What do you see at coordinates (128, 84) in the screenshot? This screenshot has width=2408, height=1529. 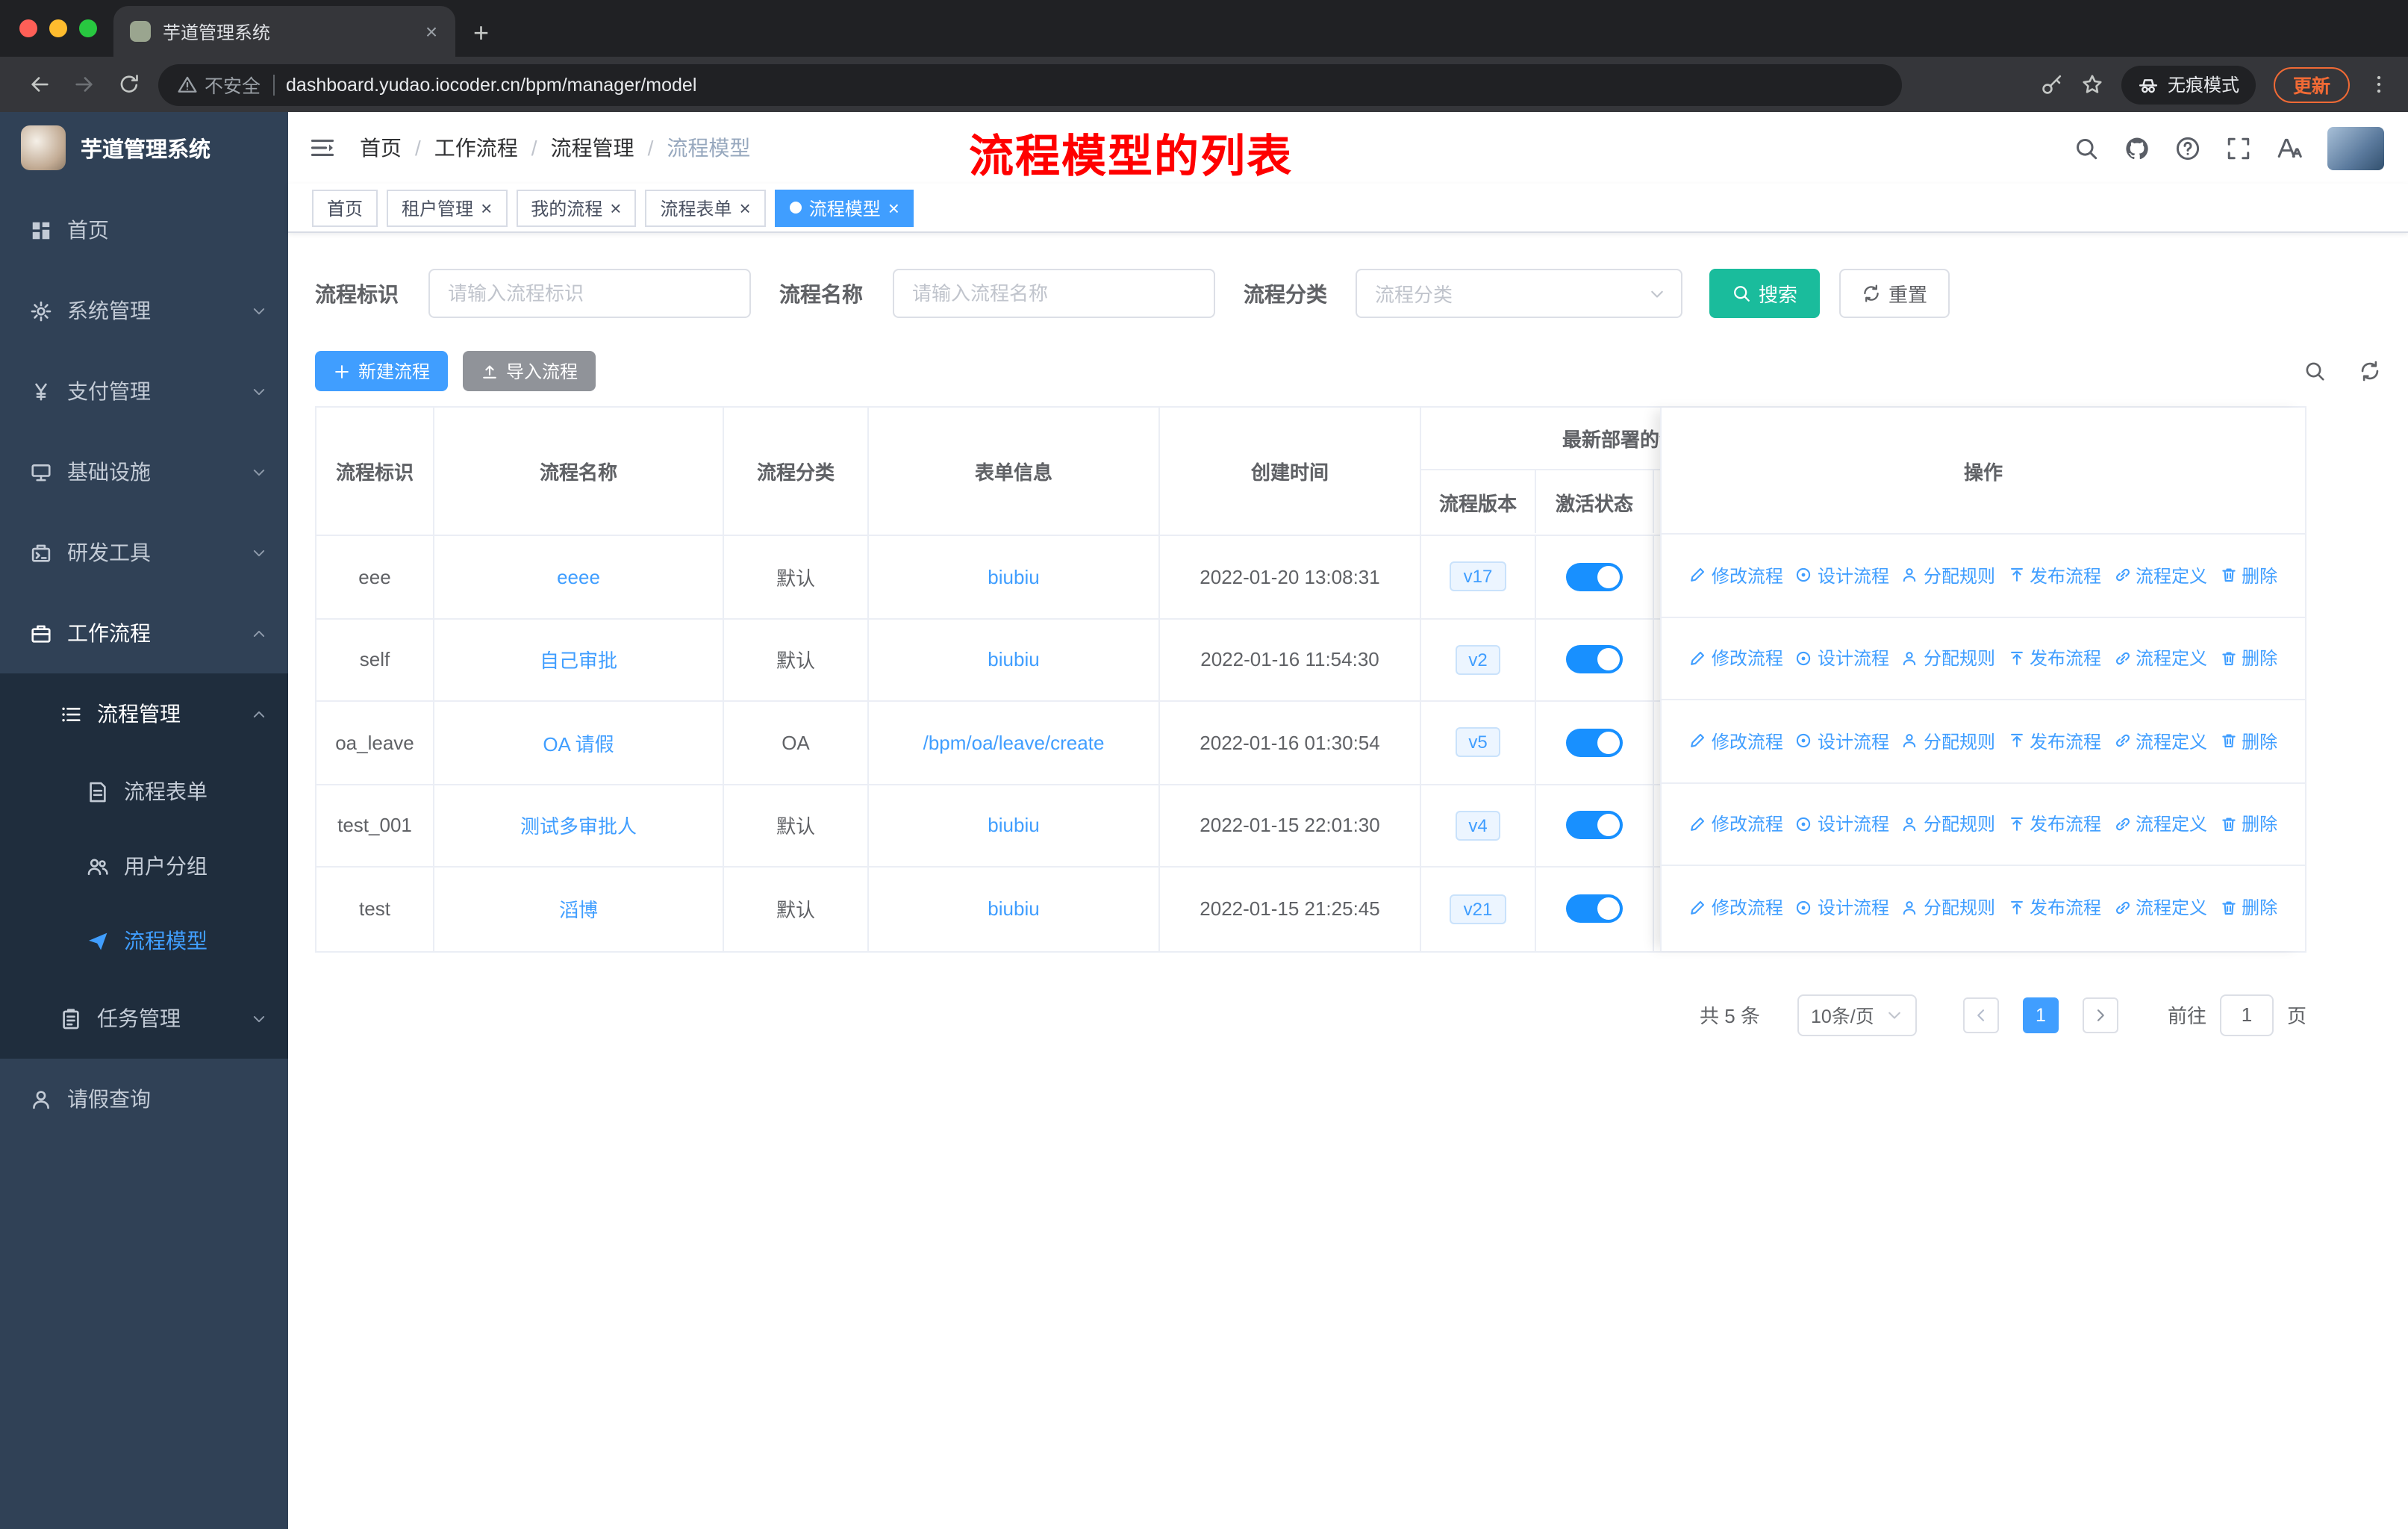 I see `reload-button` at bounding box center [128, 84].